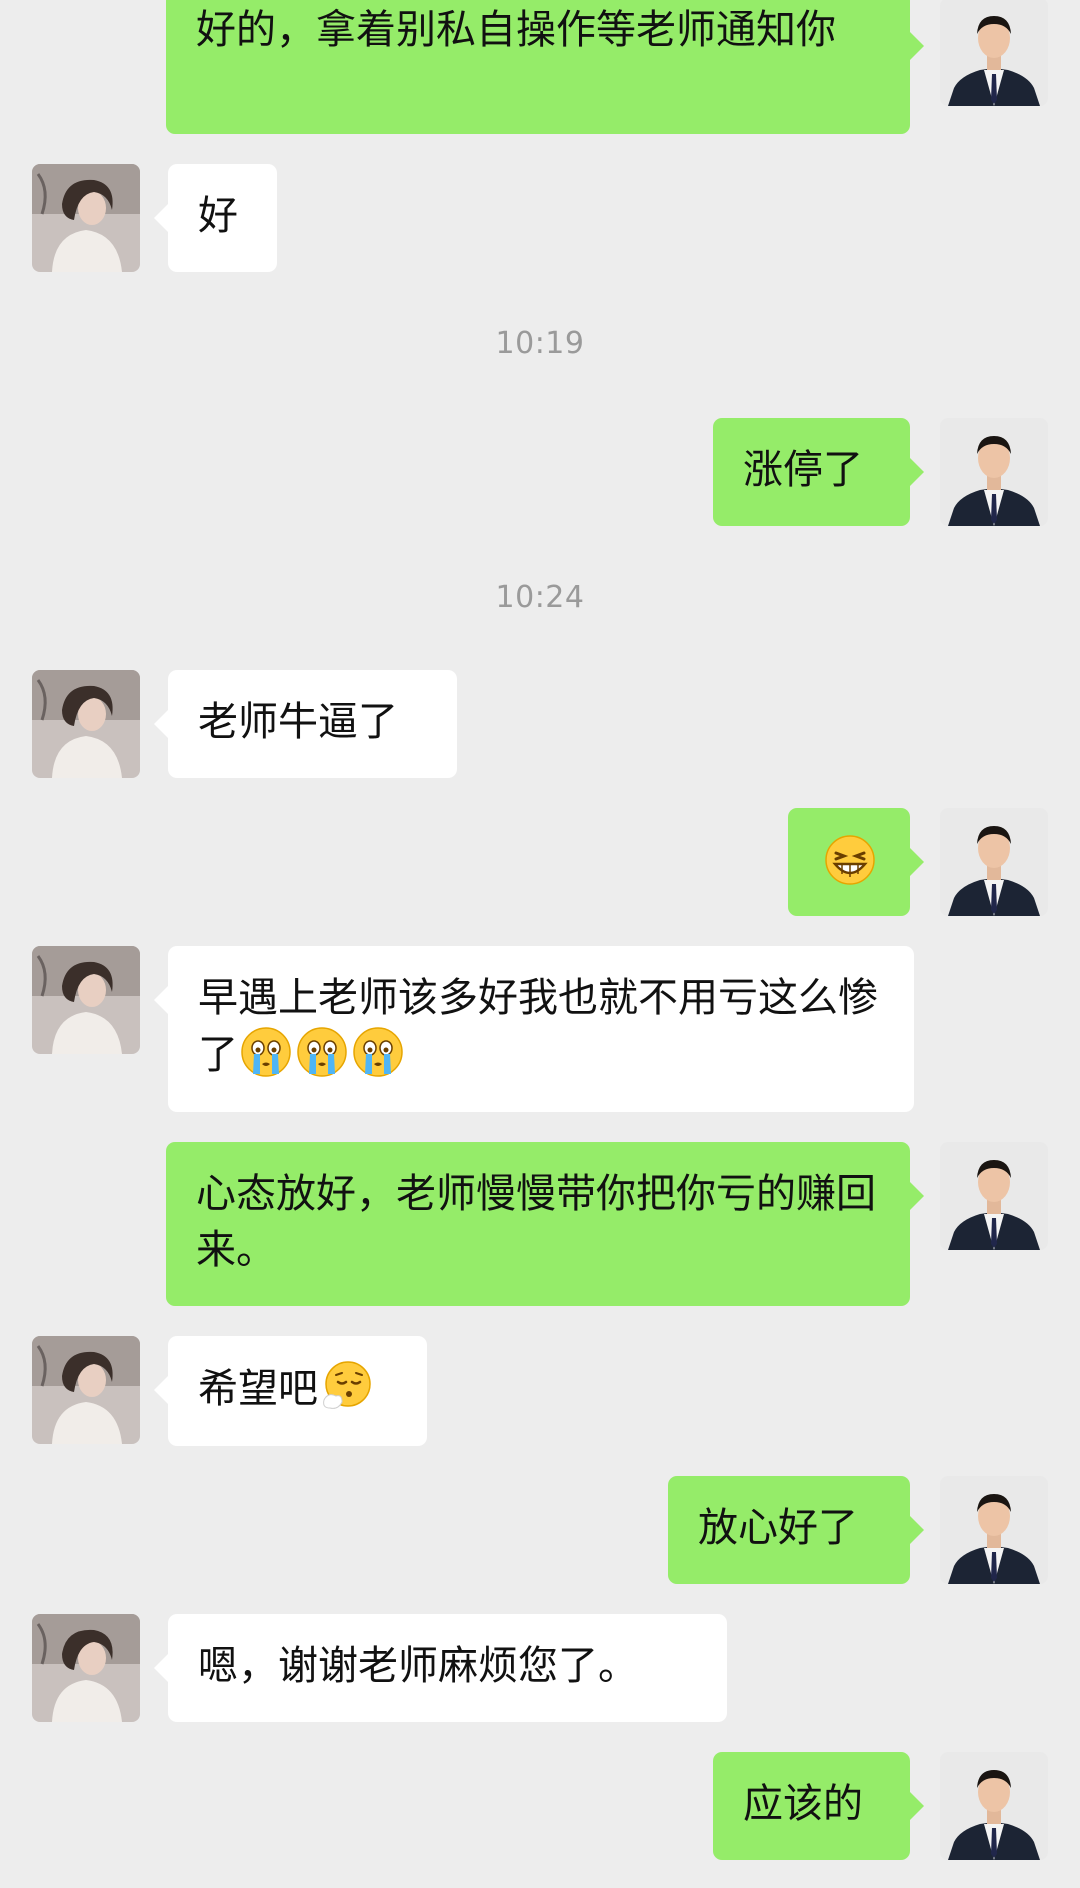 The width and height of the screenshot is (1080, 1888). I want to click on message-bubble-incoming: 老师牛逼了, so click(305, 724).